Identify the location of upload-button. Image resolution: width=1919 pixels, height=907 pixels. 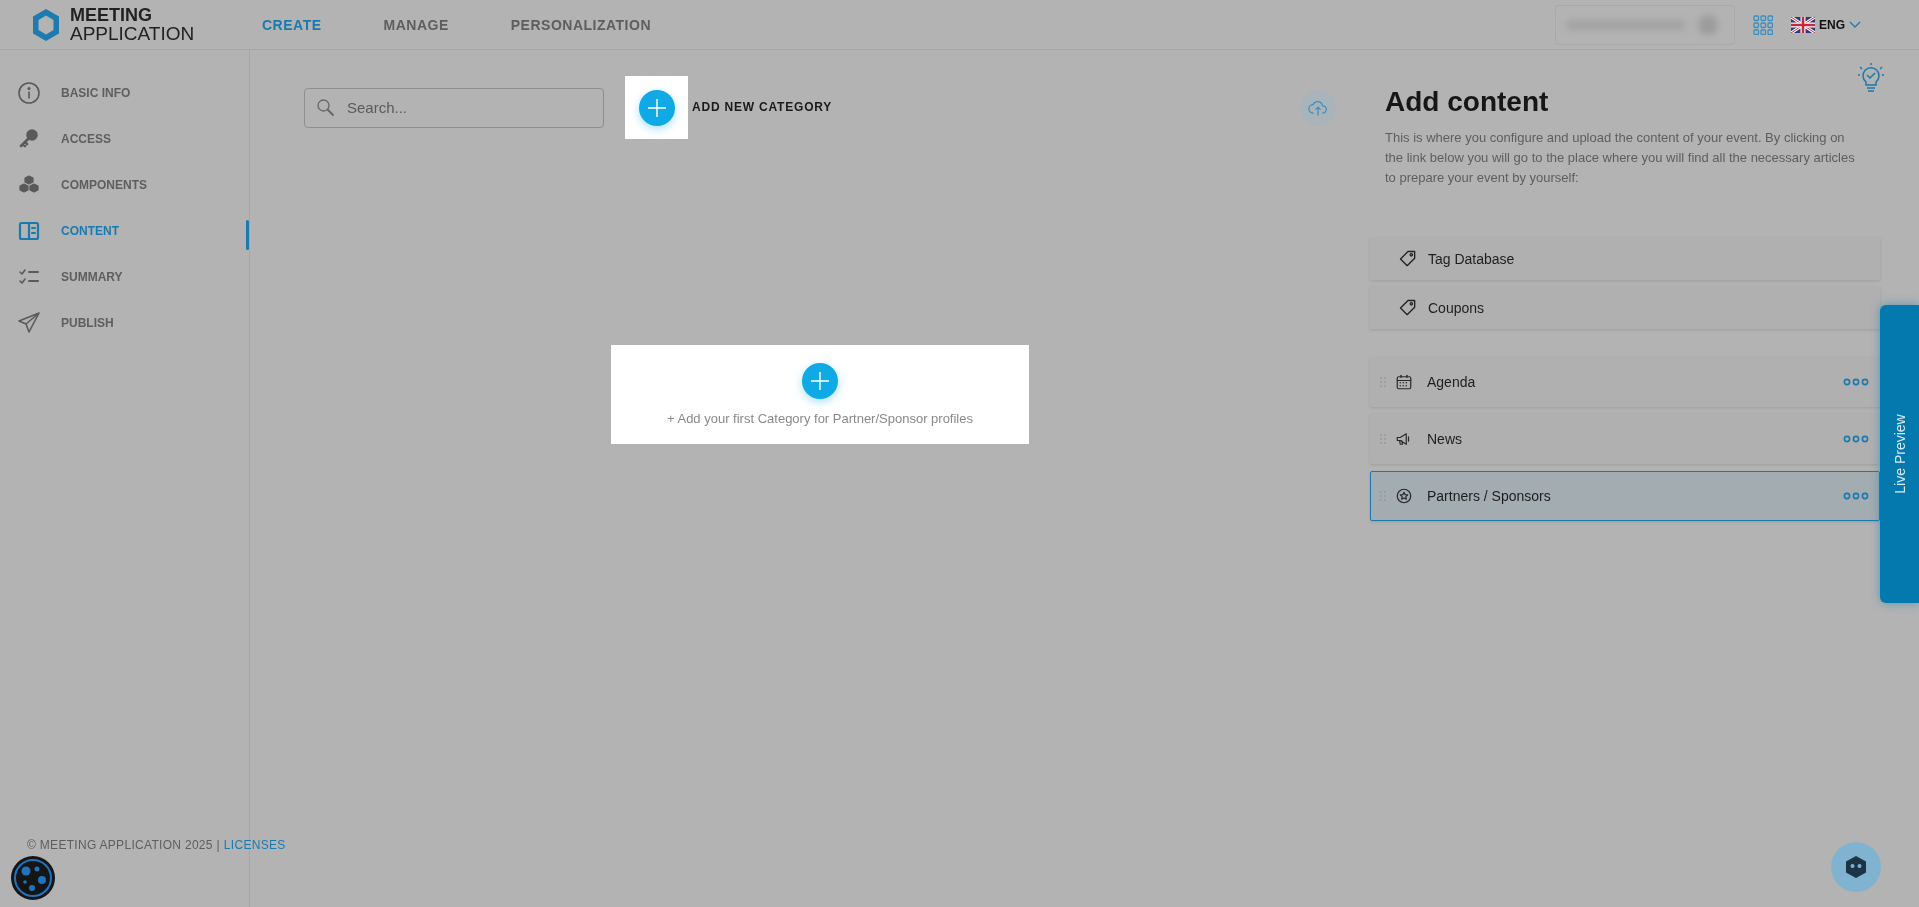
(1318, 107).